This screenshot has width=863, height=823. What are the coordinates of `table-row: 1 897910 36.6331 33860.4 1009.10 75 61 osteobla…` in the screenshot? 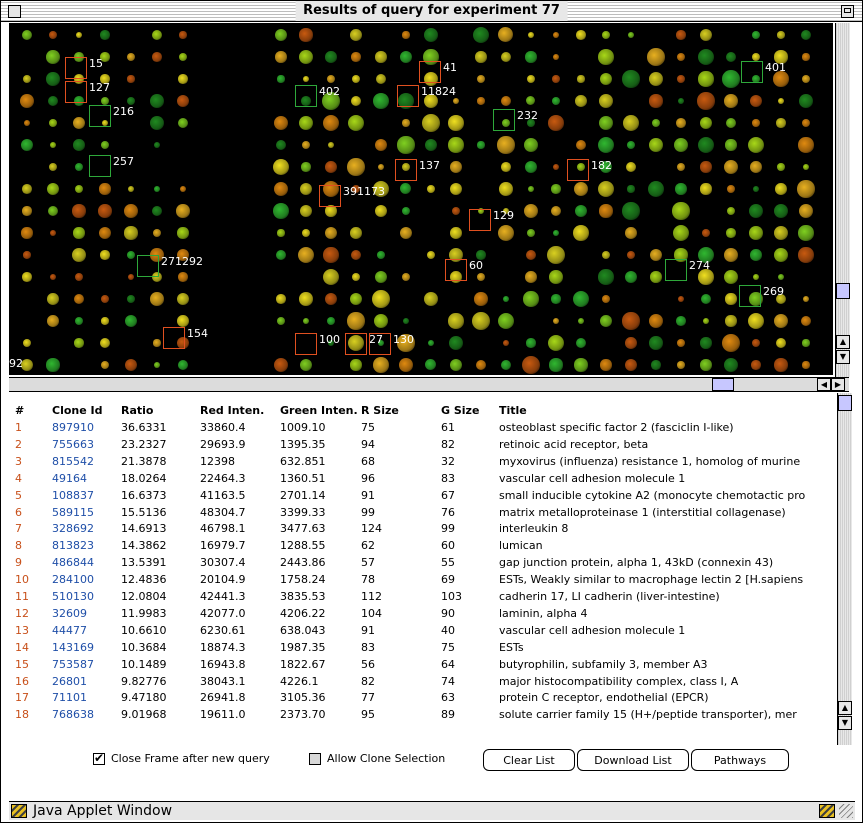 It's located at (423, 428).